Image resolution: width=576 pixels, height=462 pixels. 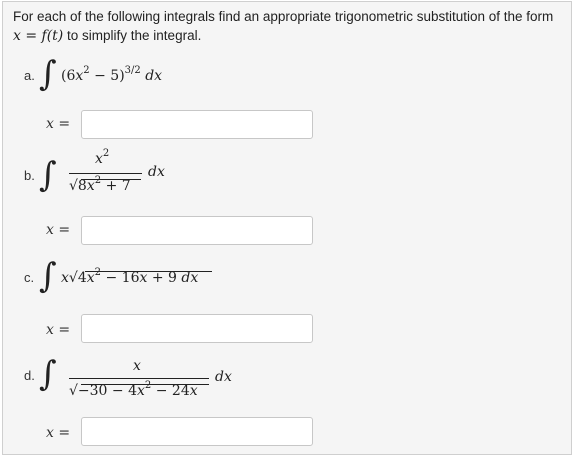 I want to click on answer-b-input, so click(x=197, y=230).